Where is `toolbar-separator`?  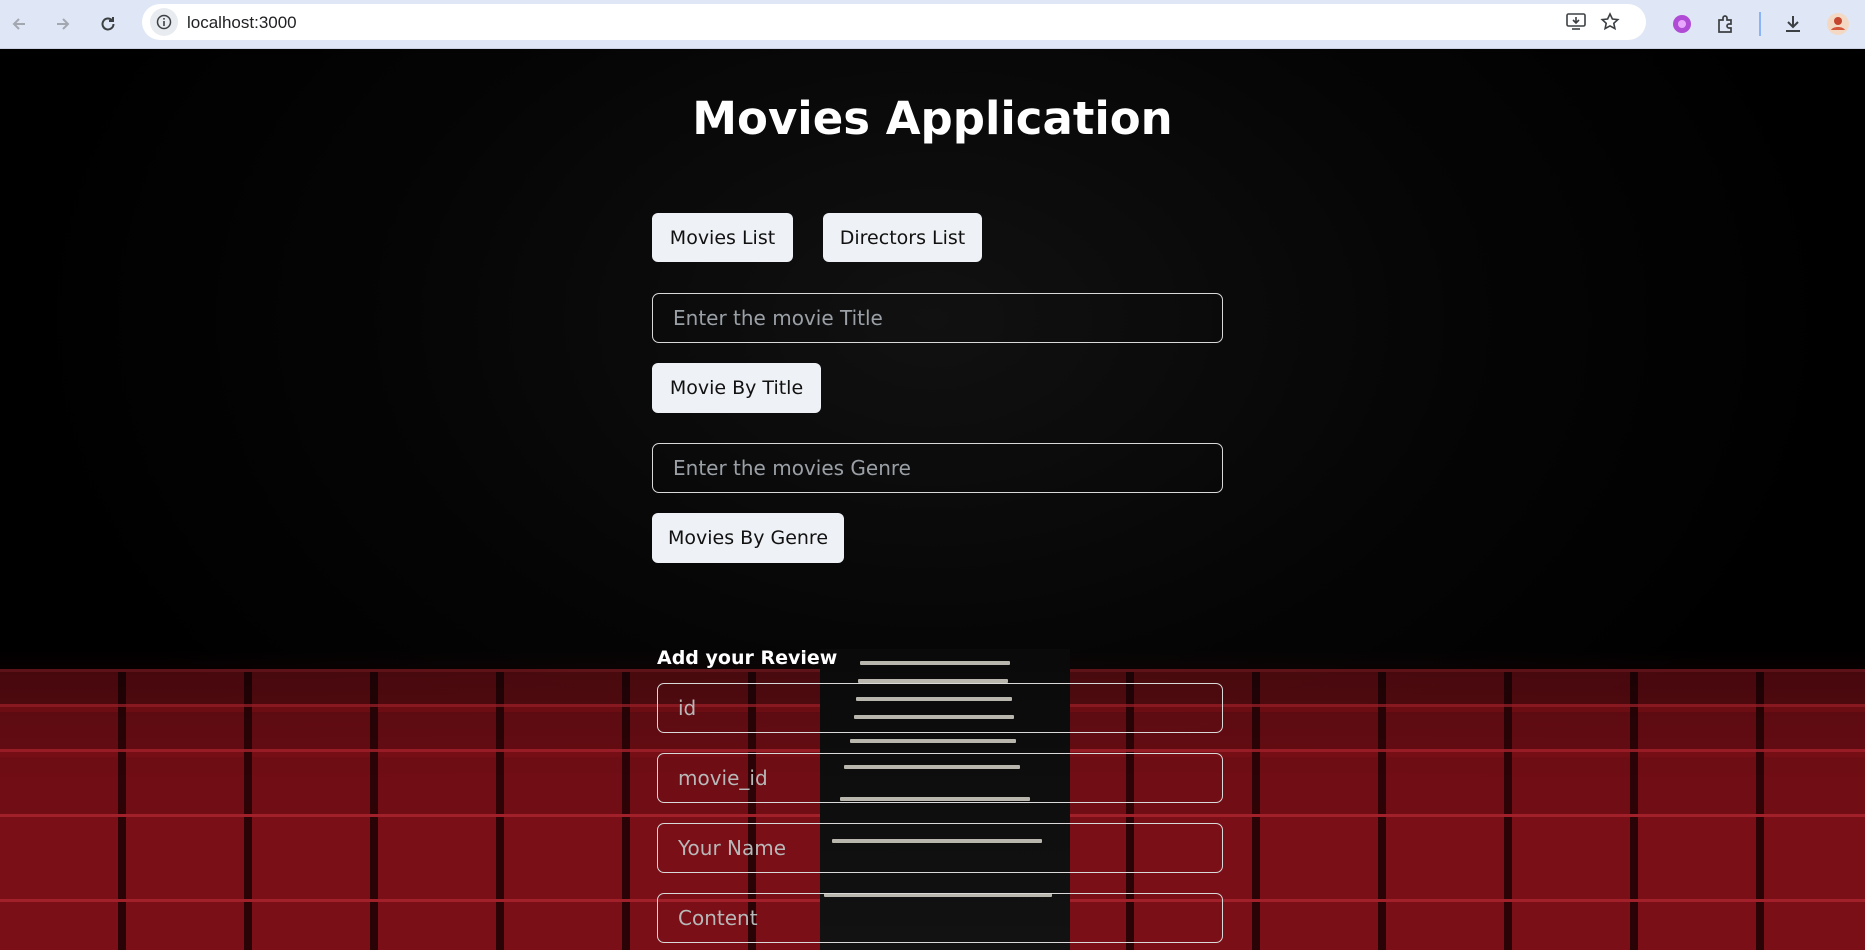
toolbar-separator is located at coordinates (1760, 24).